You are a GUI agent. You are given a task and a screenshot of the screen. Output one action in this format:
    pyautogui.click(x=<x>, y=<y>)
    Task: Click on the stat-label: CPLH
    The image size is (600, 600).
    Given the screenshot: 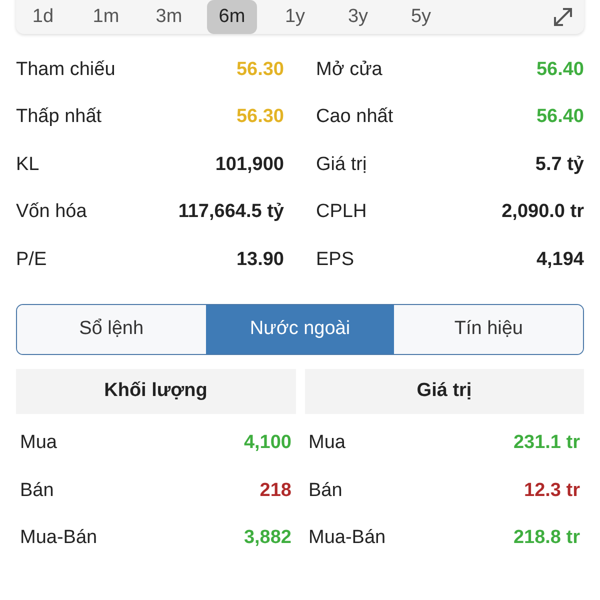 What is the action you would take?
    pyautogui.click(x=341, y=212)
    